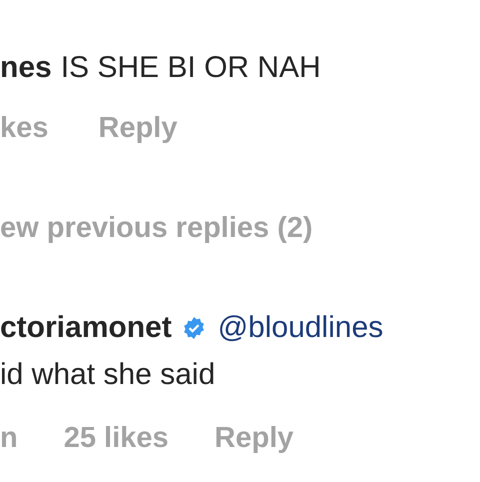  I want to click on username: nes, so click(26, 68).